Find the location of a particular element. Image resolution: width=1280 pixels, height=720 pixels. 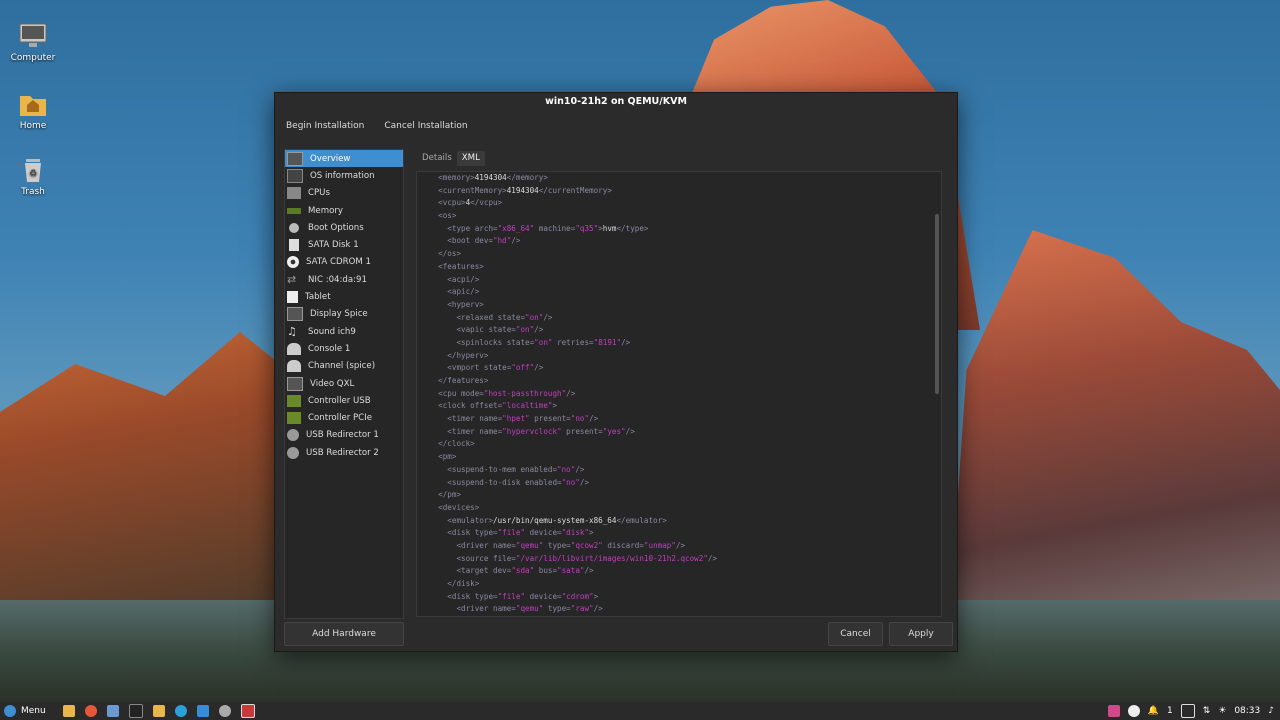

files-icon is located at coordinates (68, 711).